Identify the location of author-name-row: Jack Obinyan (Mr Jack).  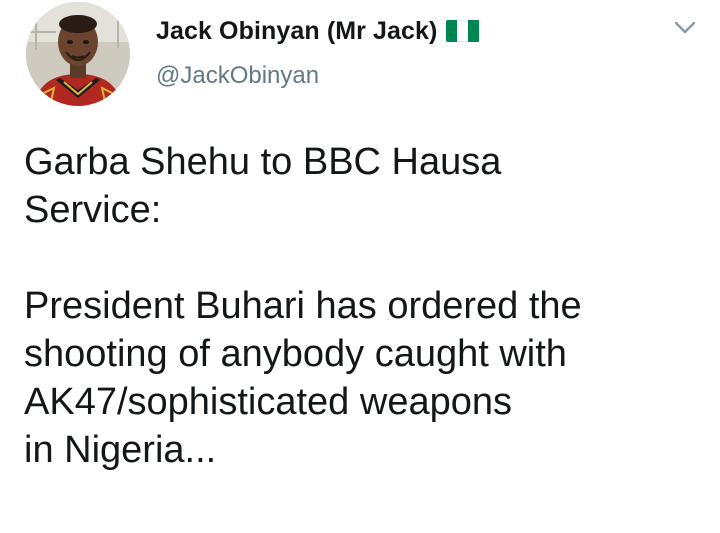
(318, 31).